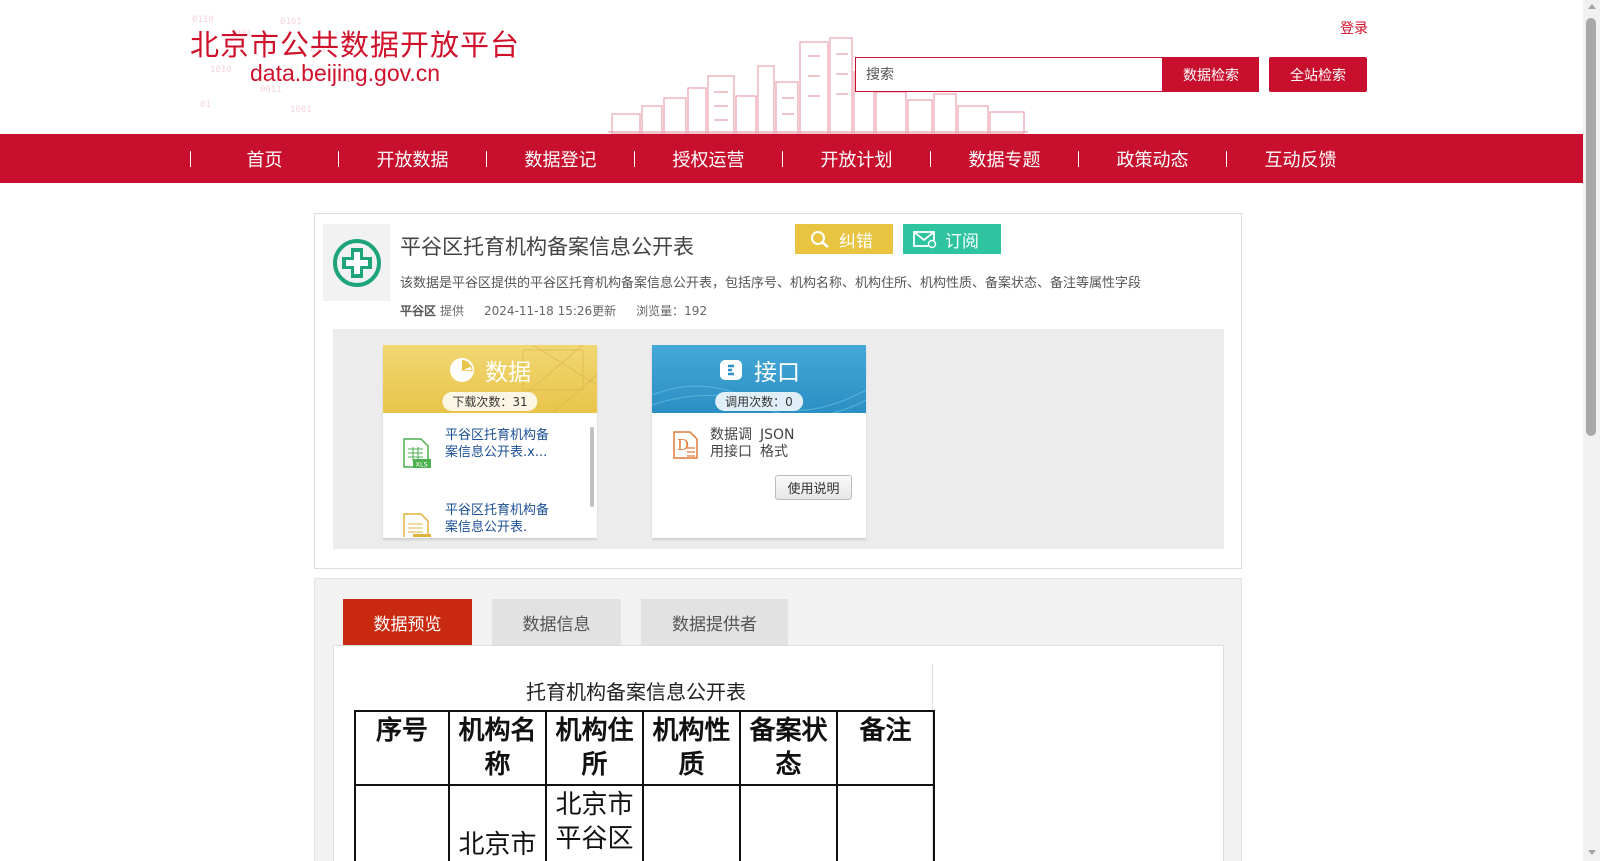 The width and height of the screenshot is (1600, 861). I want to click on subscribe-button-label: 订阅, so click(962, 241).